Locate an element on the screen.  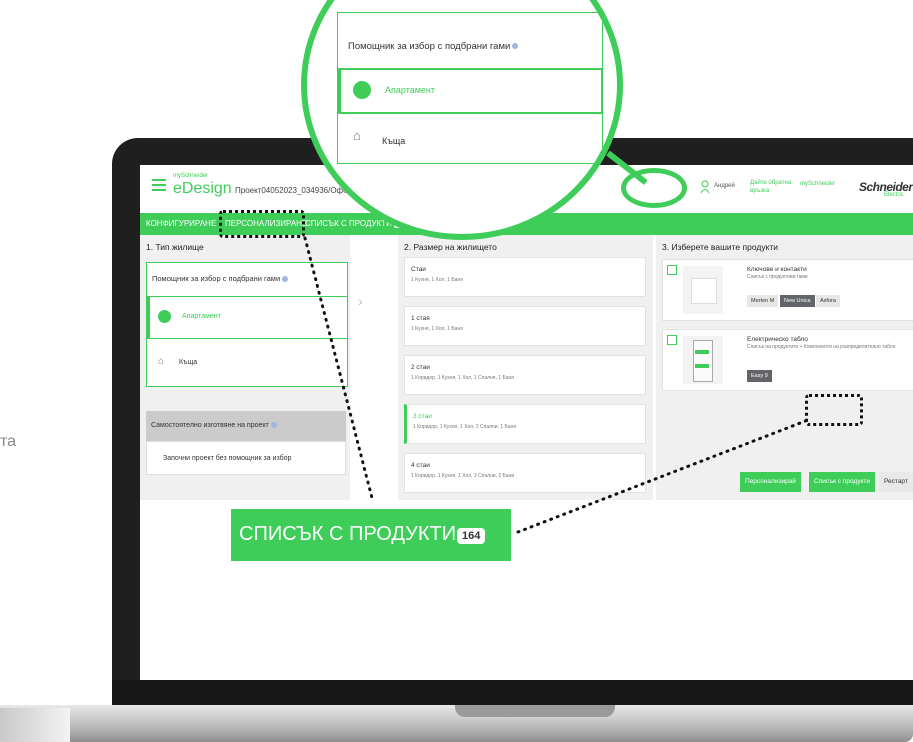
start-without-helper-button: Започни проект без помощник за избор is located at coordinates (246, 458).